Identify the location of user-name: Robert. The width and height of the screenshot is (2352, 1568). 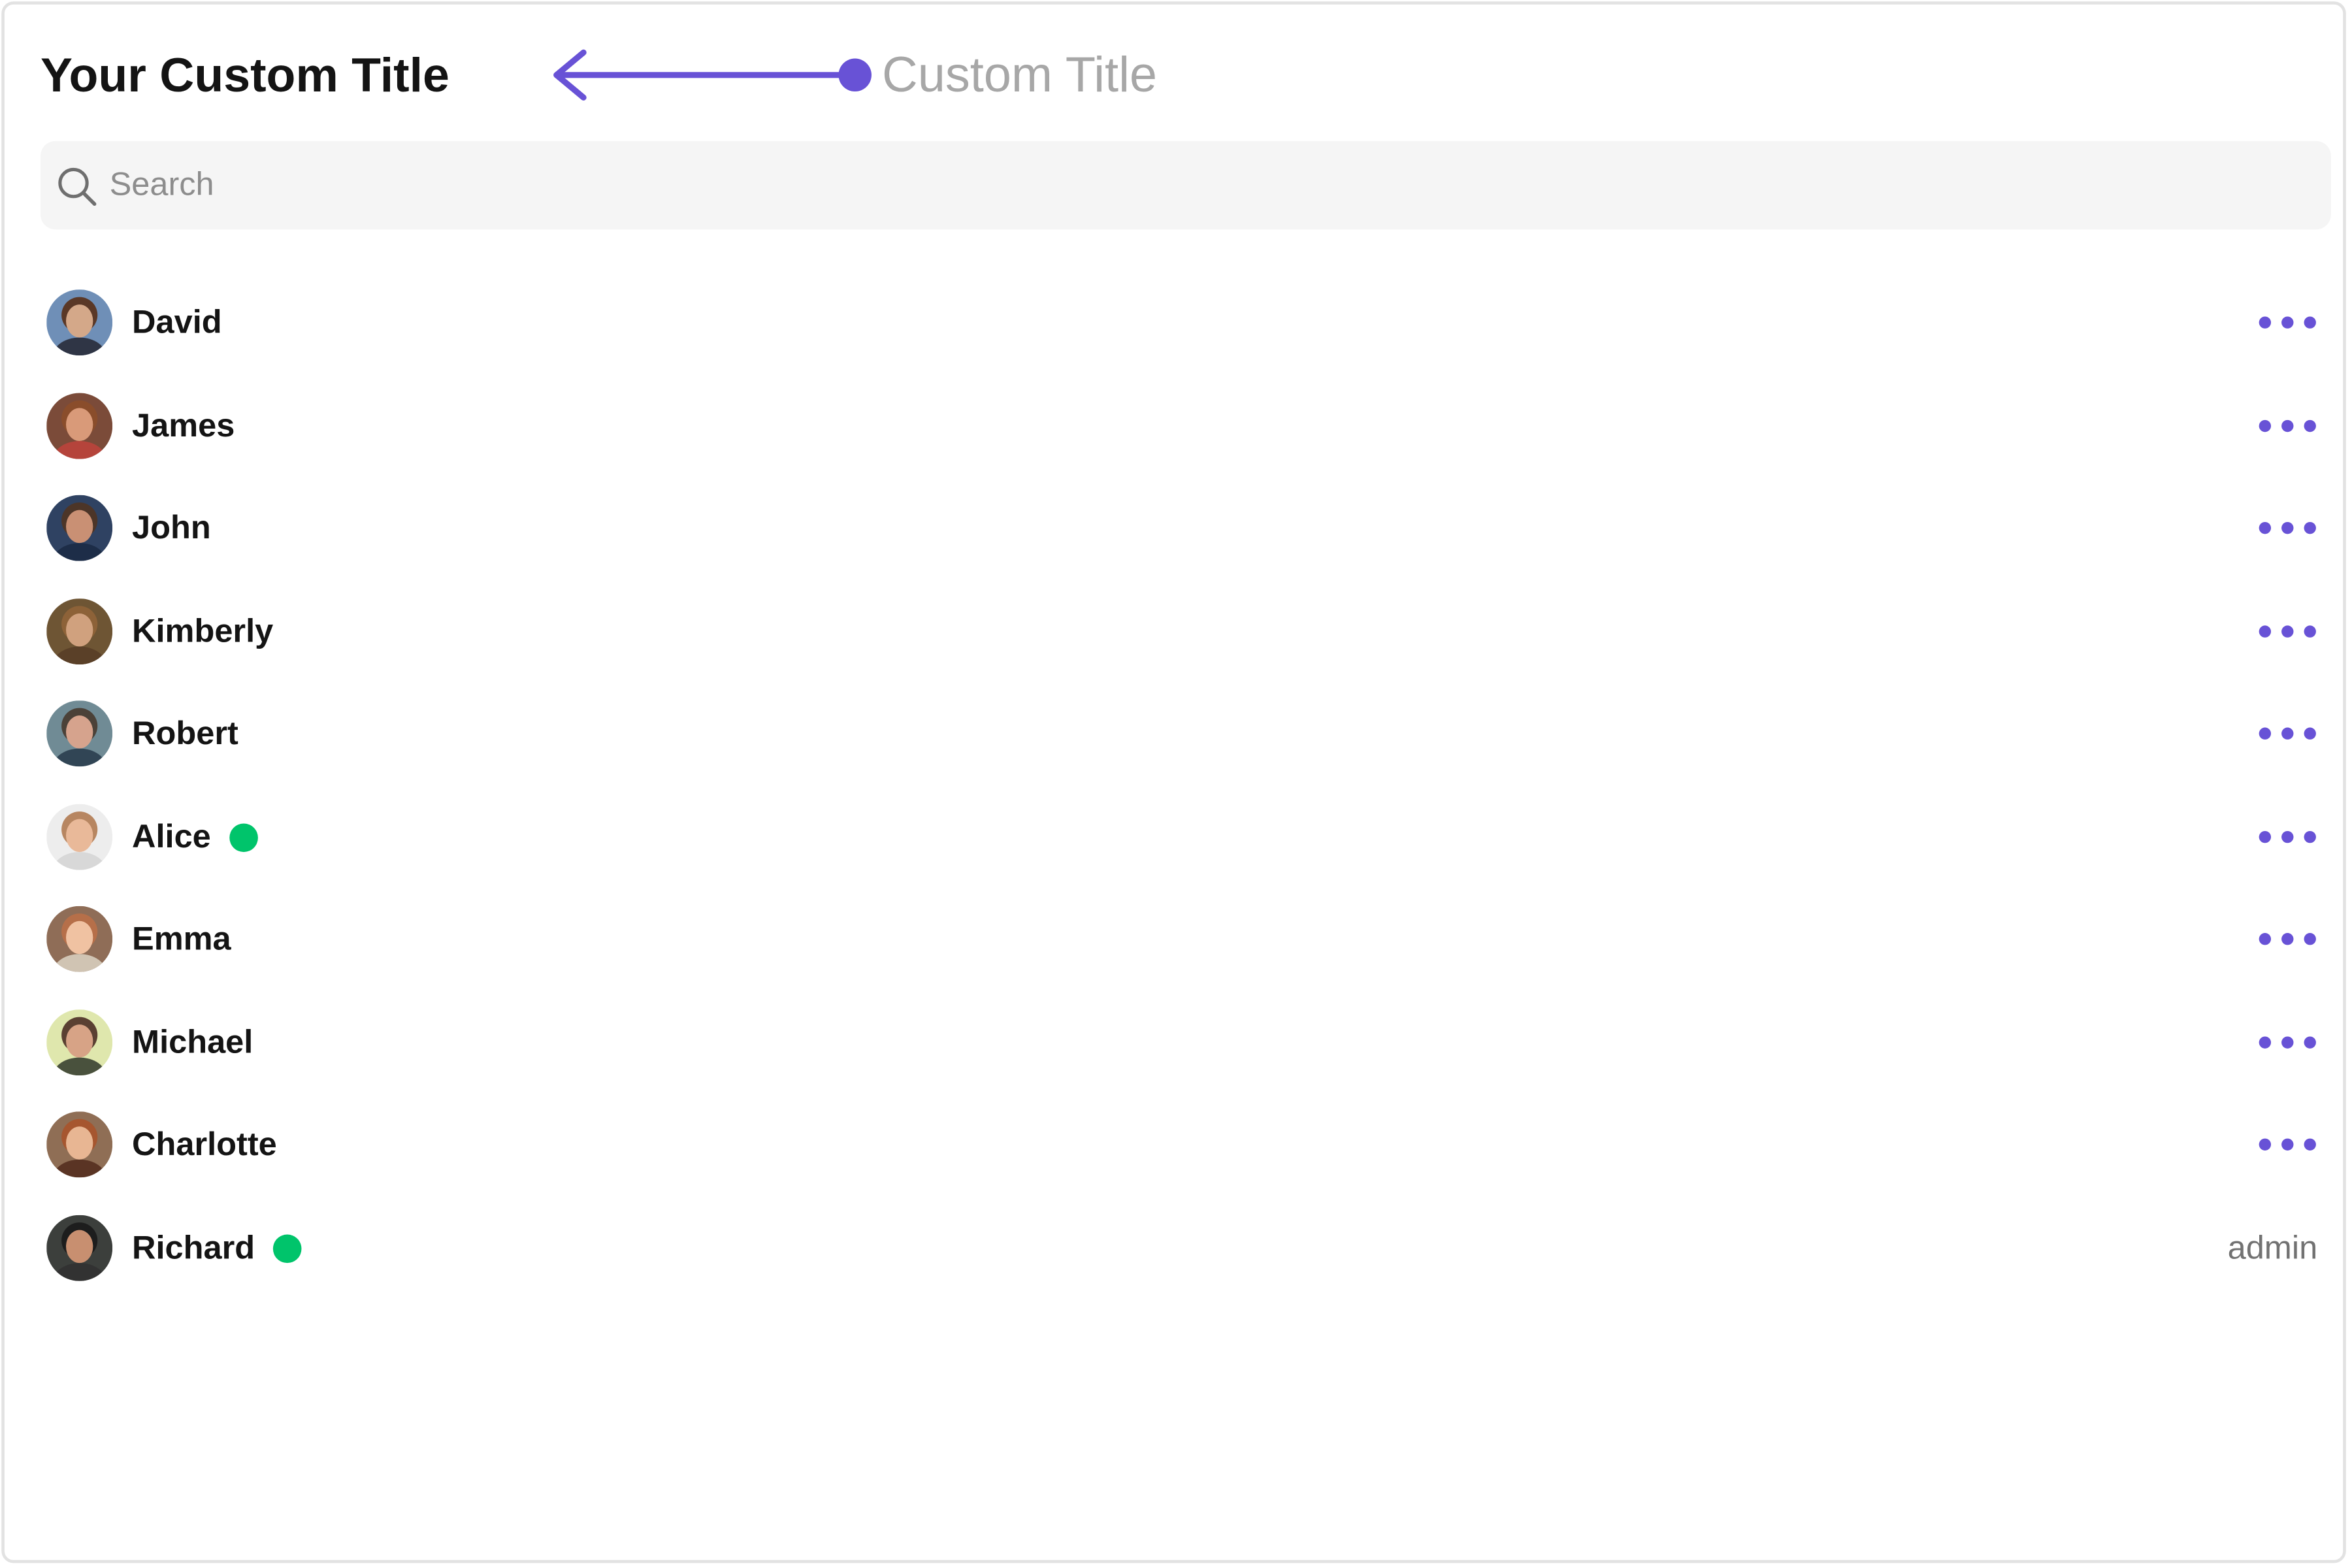
(185, 732).